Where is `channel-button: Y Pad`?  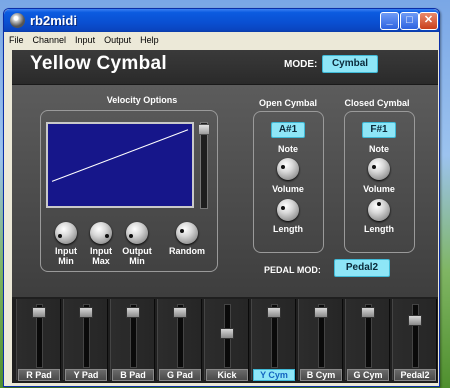 channel-button: Y Pad is located at coordinates (86, 375).